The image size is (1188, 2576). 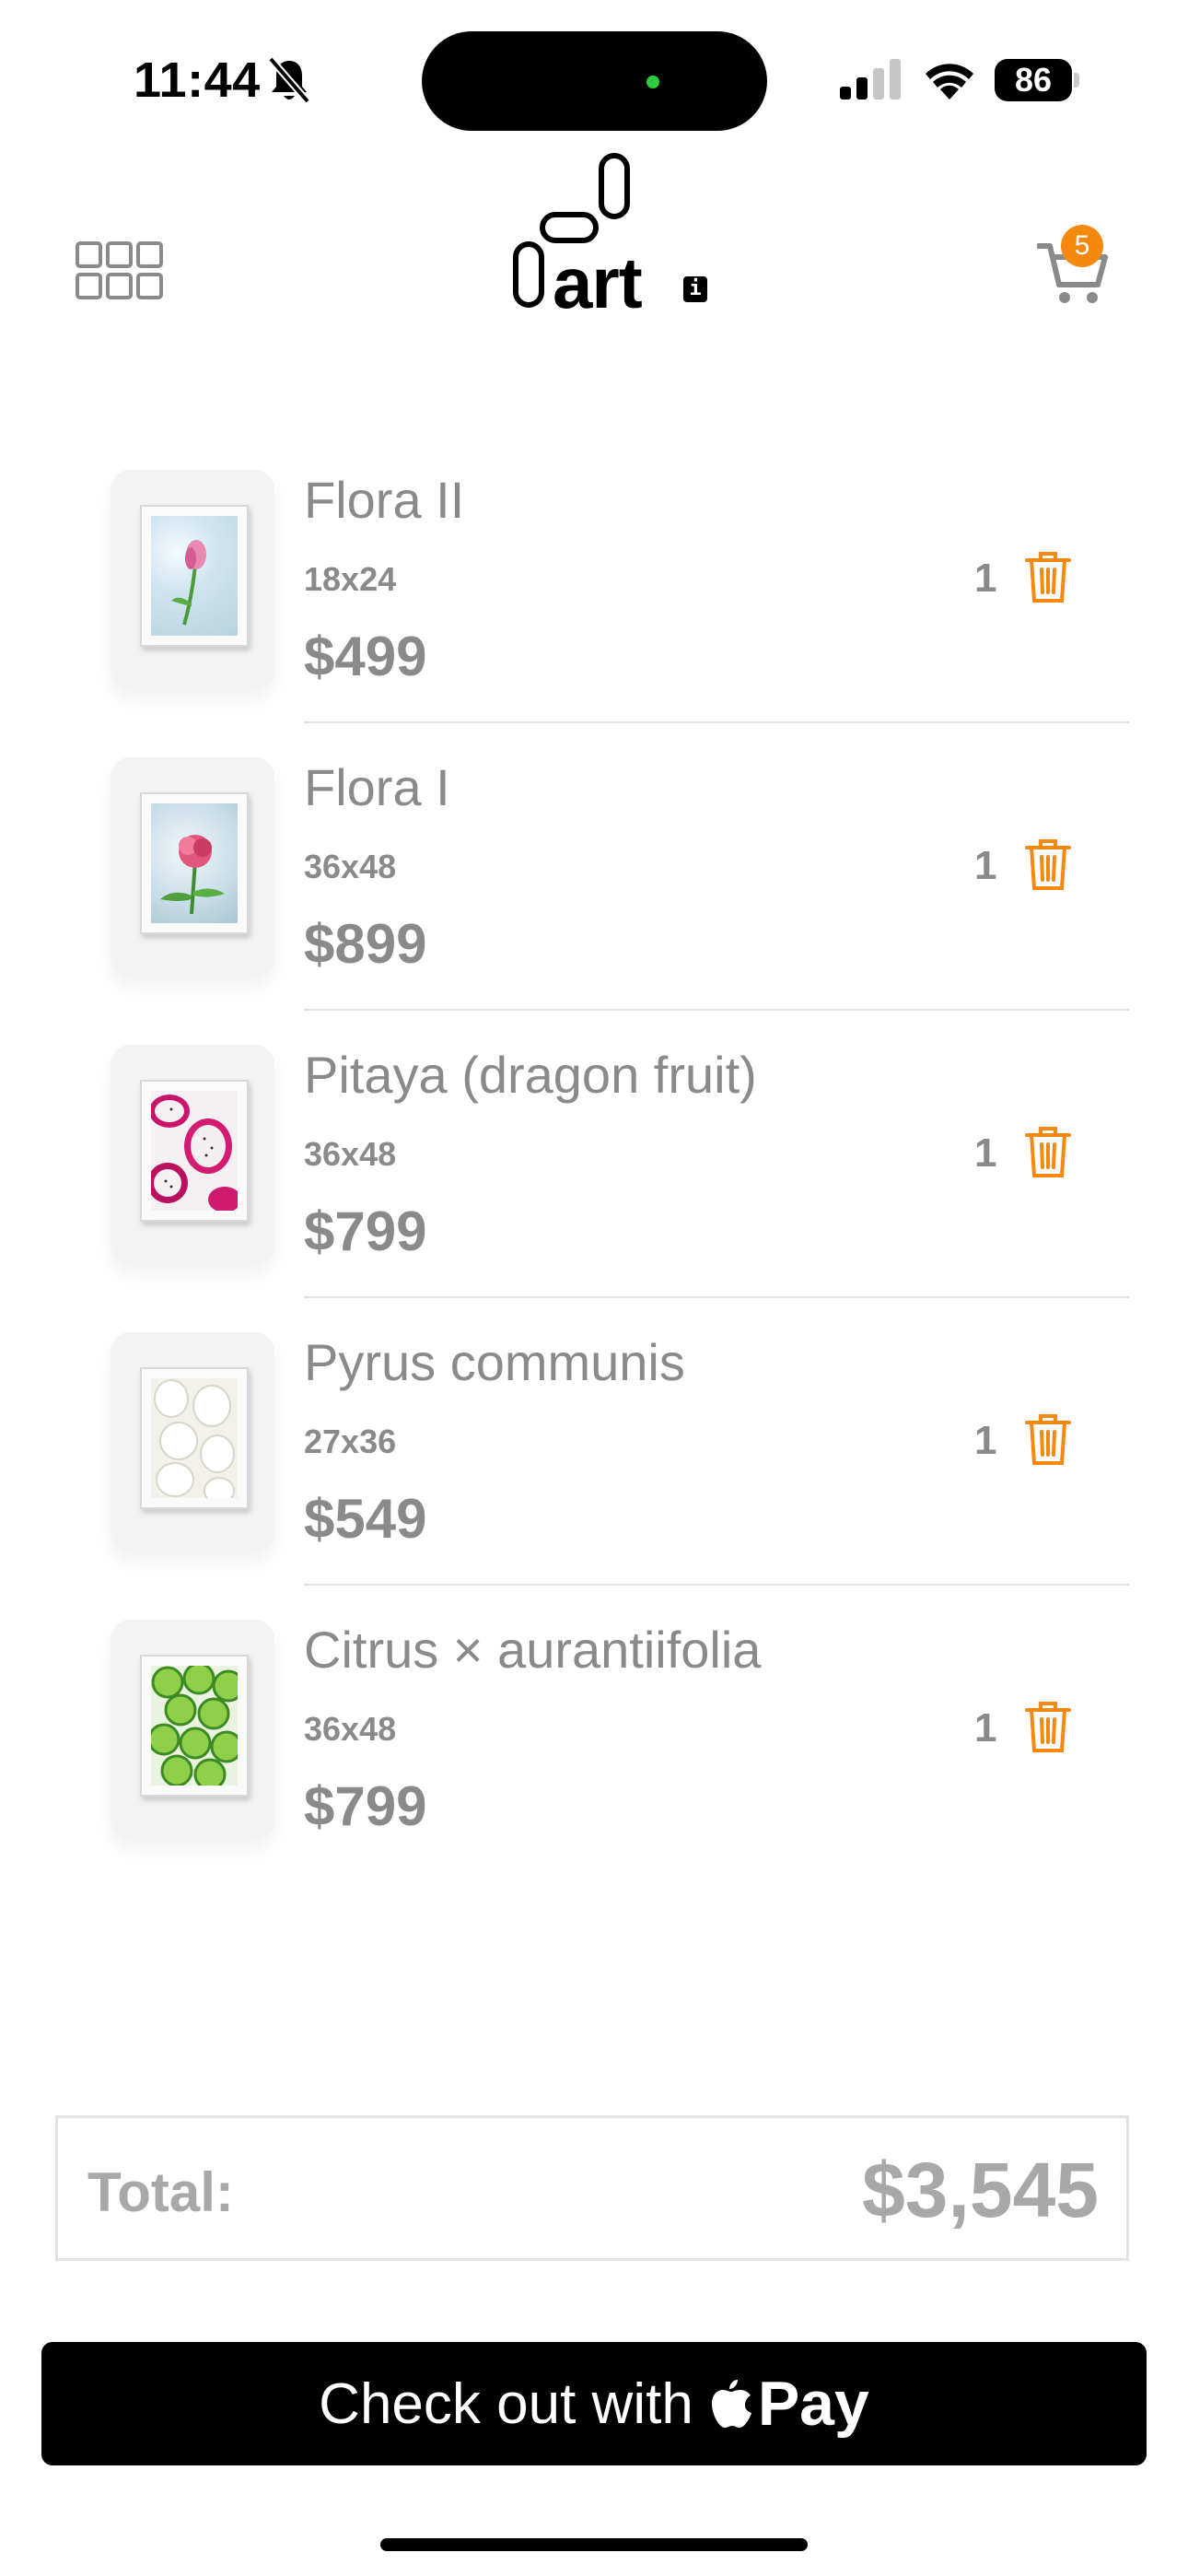 I want to click on apple-pay-checkout-button: Check out with Pay, so click(x=594, y=2403).